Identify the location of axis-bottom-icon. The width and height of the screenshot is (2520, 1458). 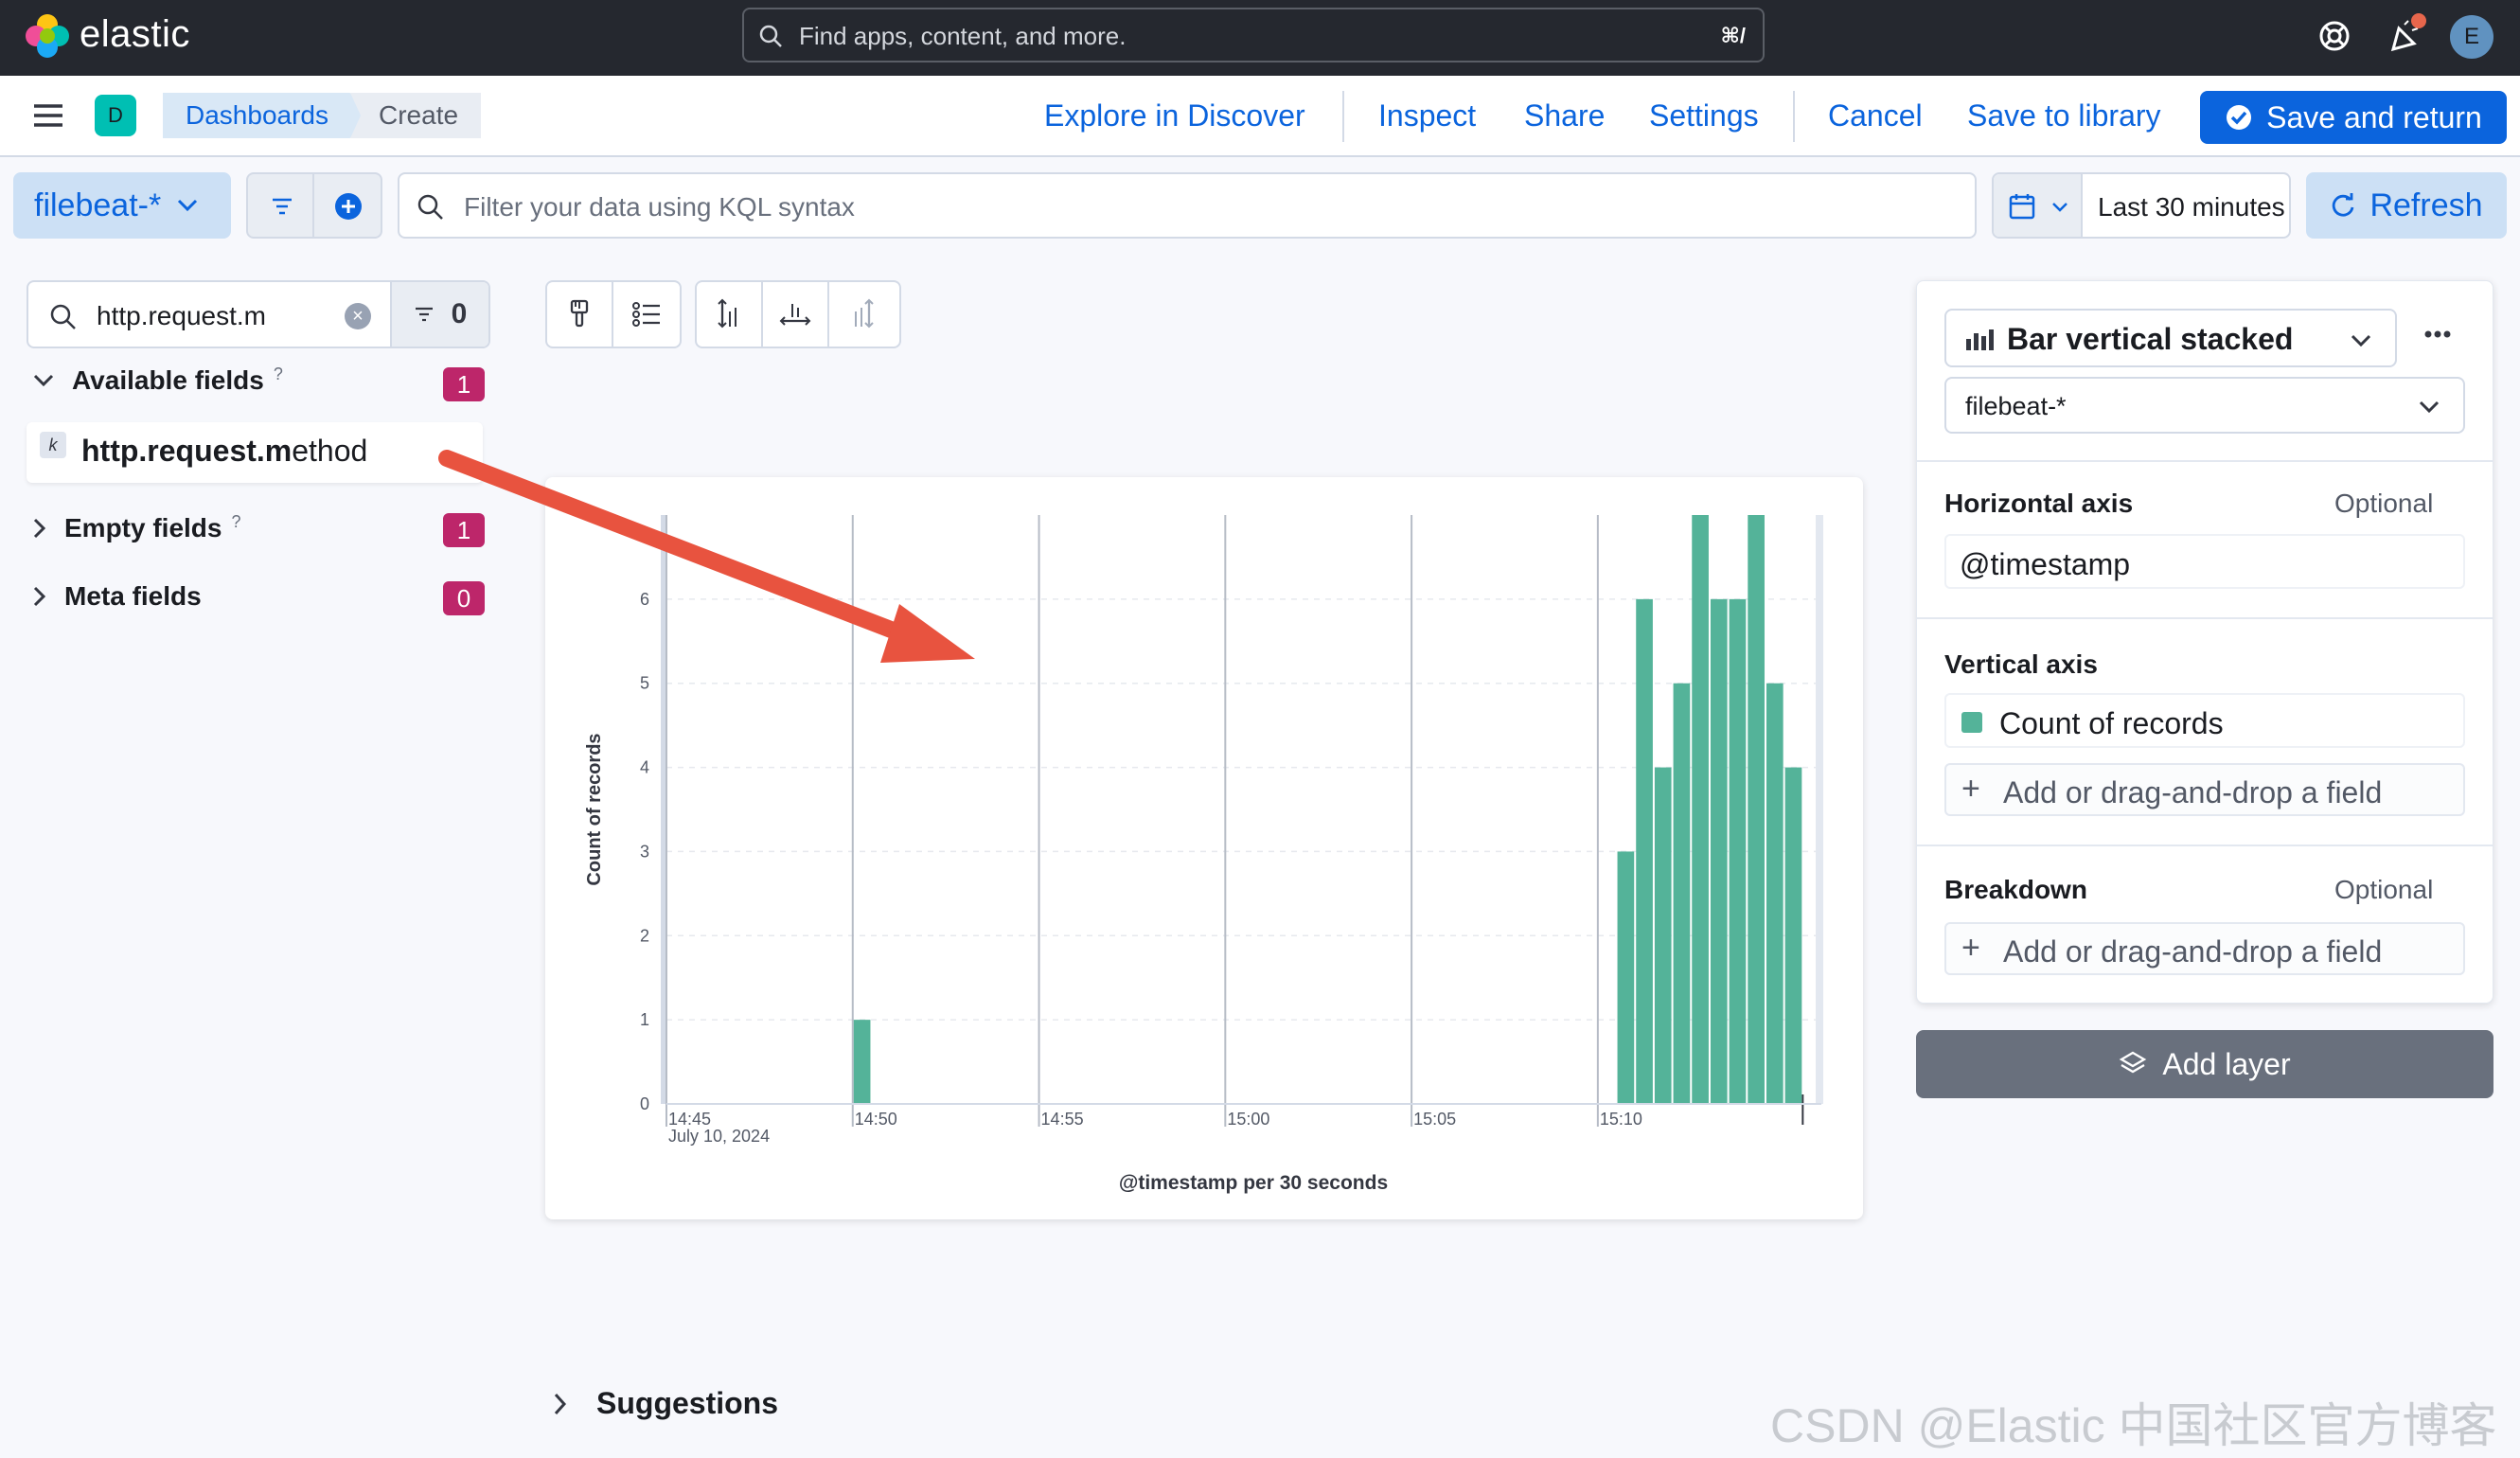
(795, 315).